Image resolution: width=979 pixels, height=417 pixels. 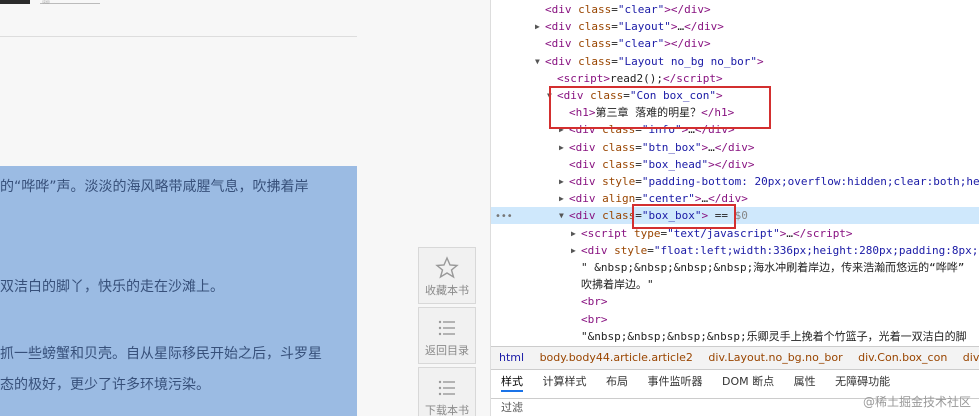 I want to click on tab-dom-breakpoints: DOM 断点, so click(x=748, y=381).